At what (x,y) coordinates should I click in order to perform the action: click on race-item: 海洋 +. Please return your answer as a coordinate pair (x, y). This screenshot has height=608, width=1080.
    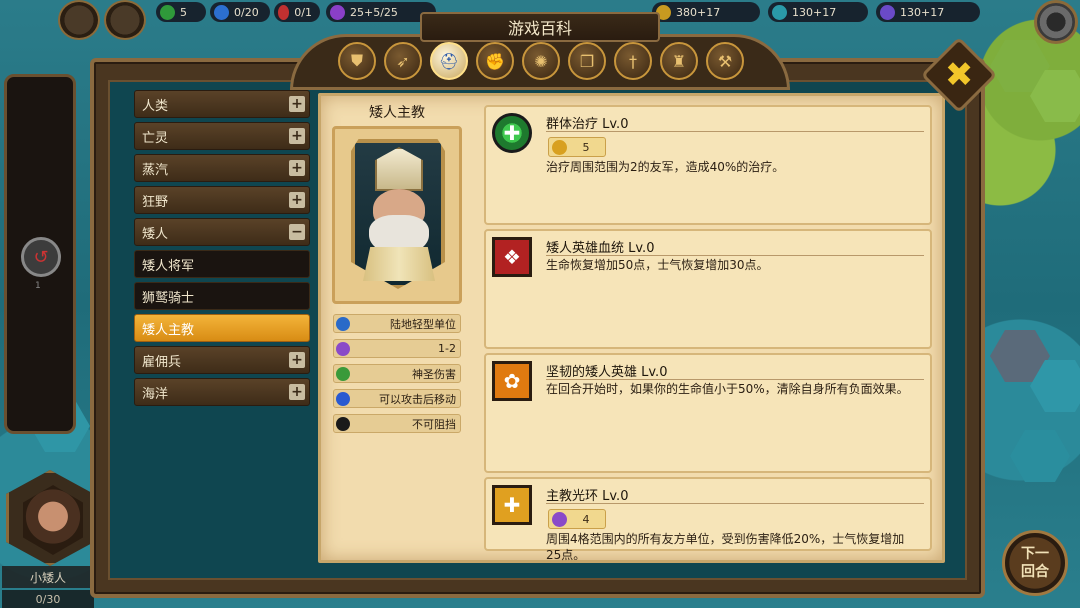
    Looking at the image, I should click on (222, 392).